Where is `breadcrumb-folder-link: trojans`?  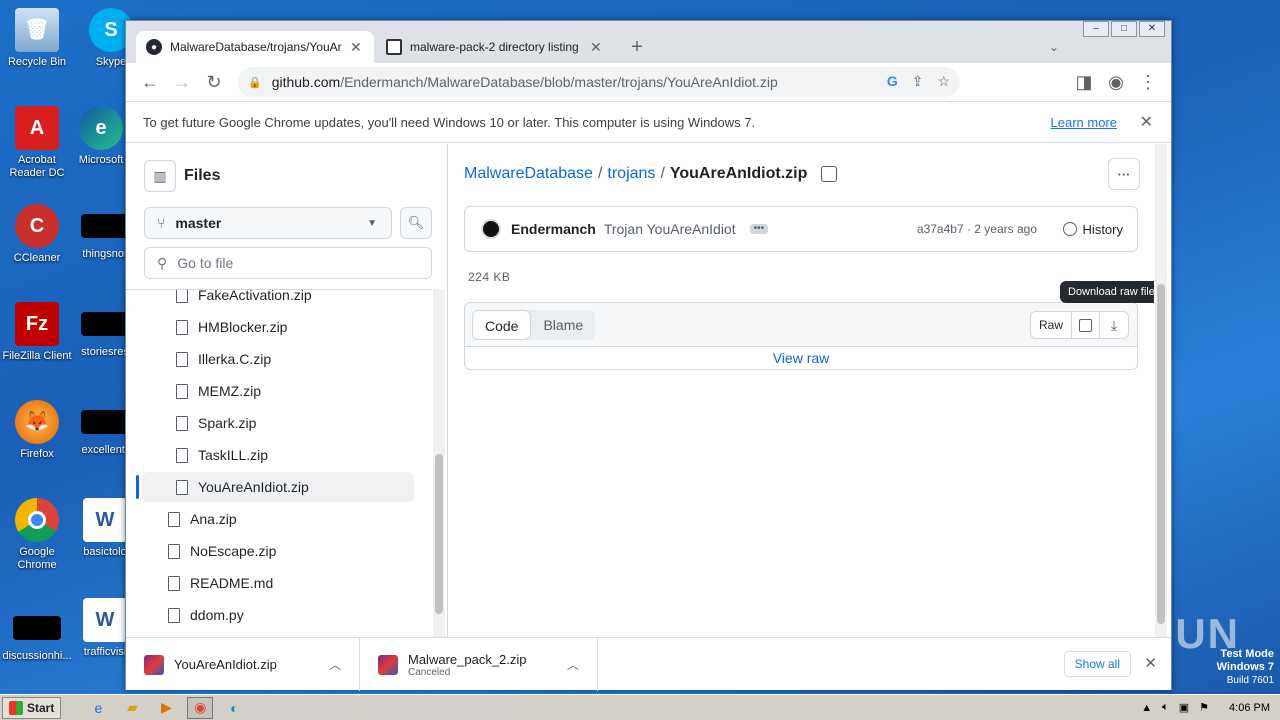 breadcrumb-folder-link: trojans is located at coordinates (631, 174).